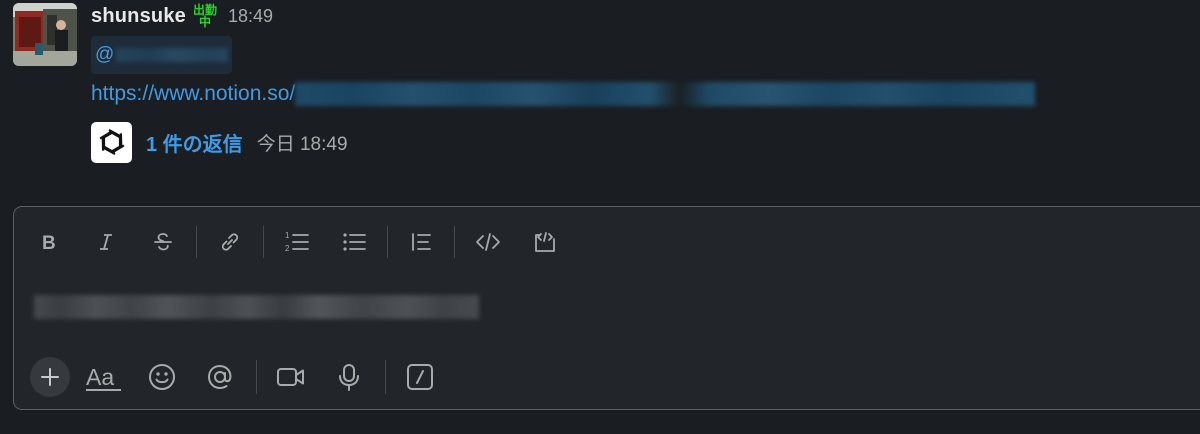 This screenshot has width=1200, height=434. What do you see at coordinates (100, 377) in the screenshot?
I see `text-format-label: Aa` at bounding box center [100, 377].